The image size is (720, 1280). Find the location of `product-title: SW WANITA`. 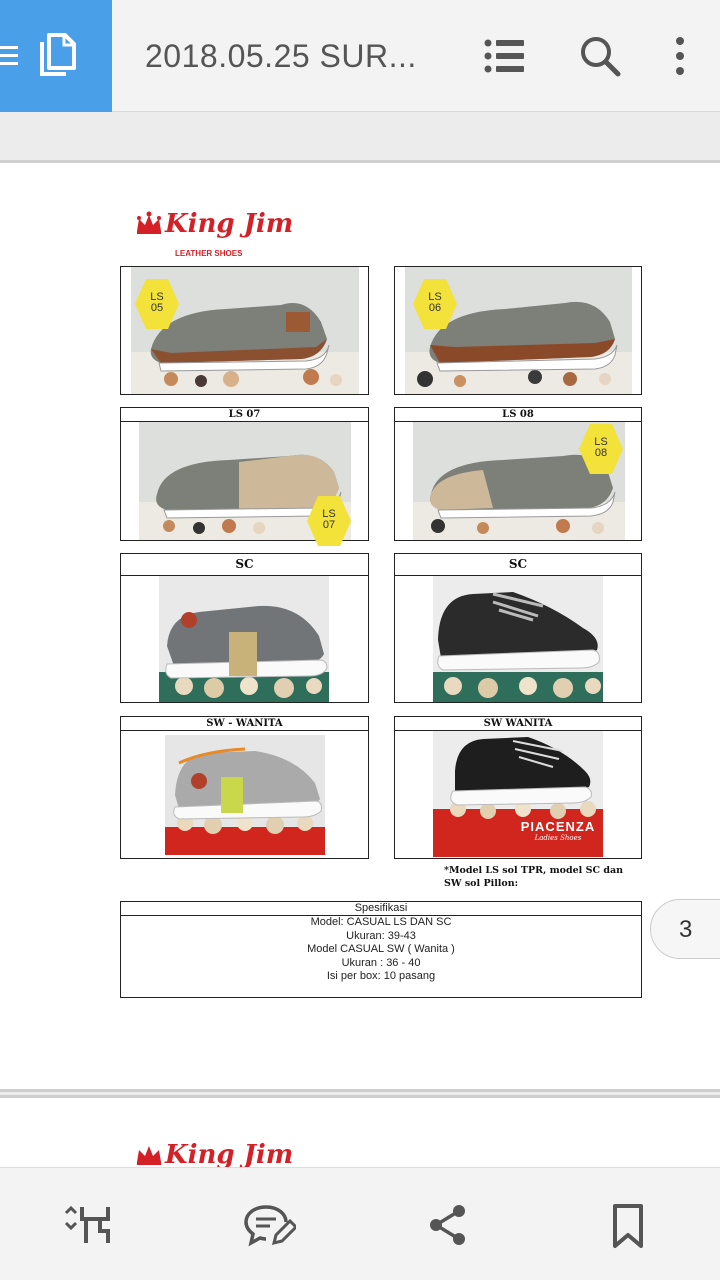

product-title: SW WANITA is located at coordinates (518, 724).